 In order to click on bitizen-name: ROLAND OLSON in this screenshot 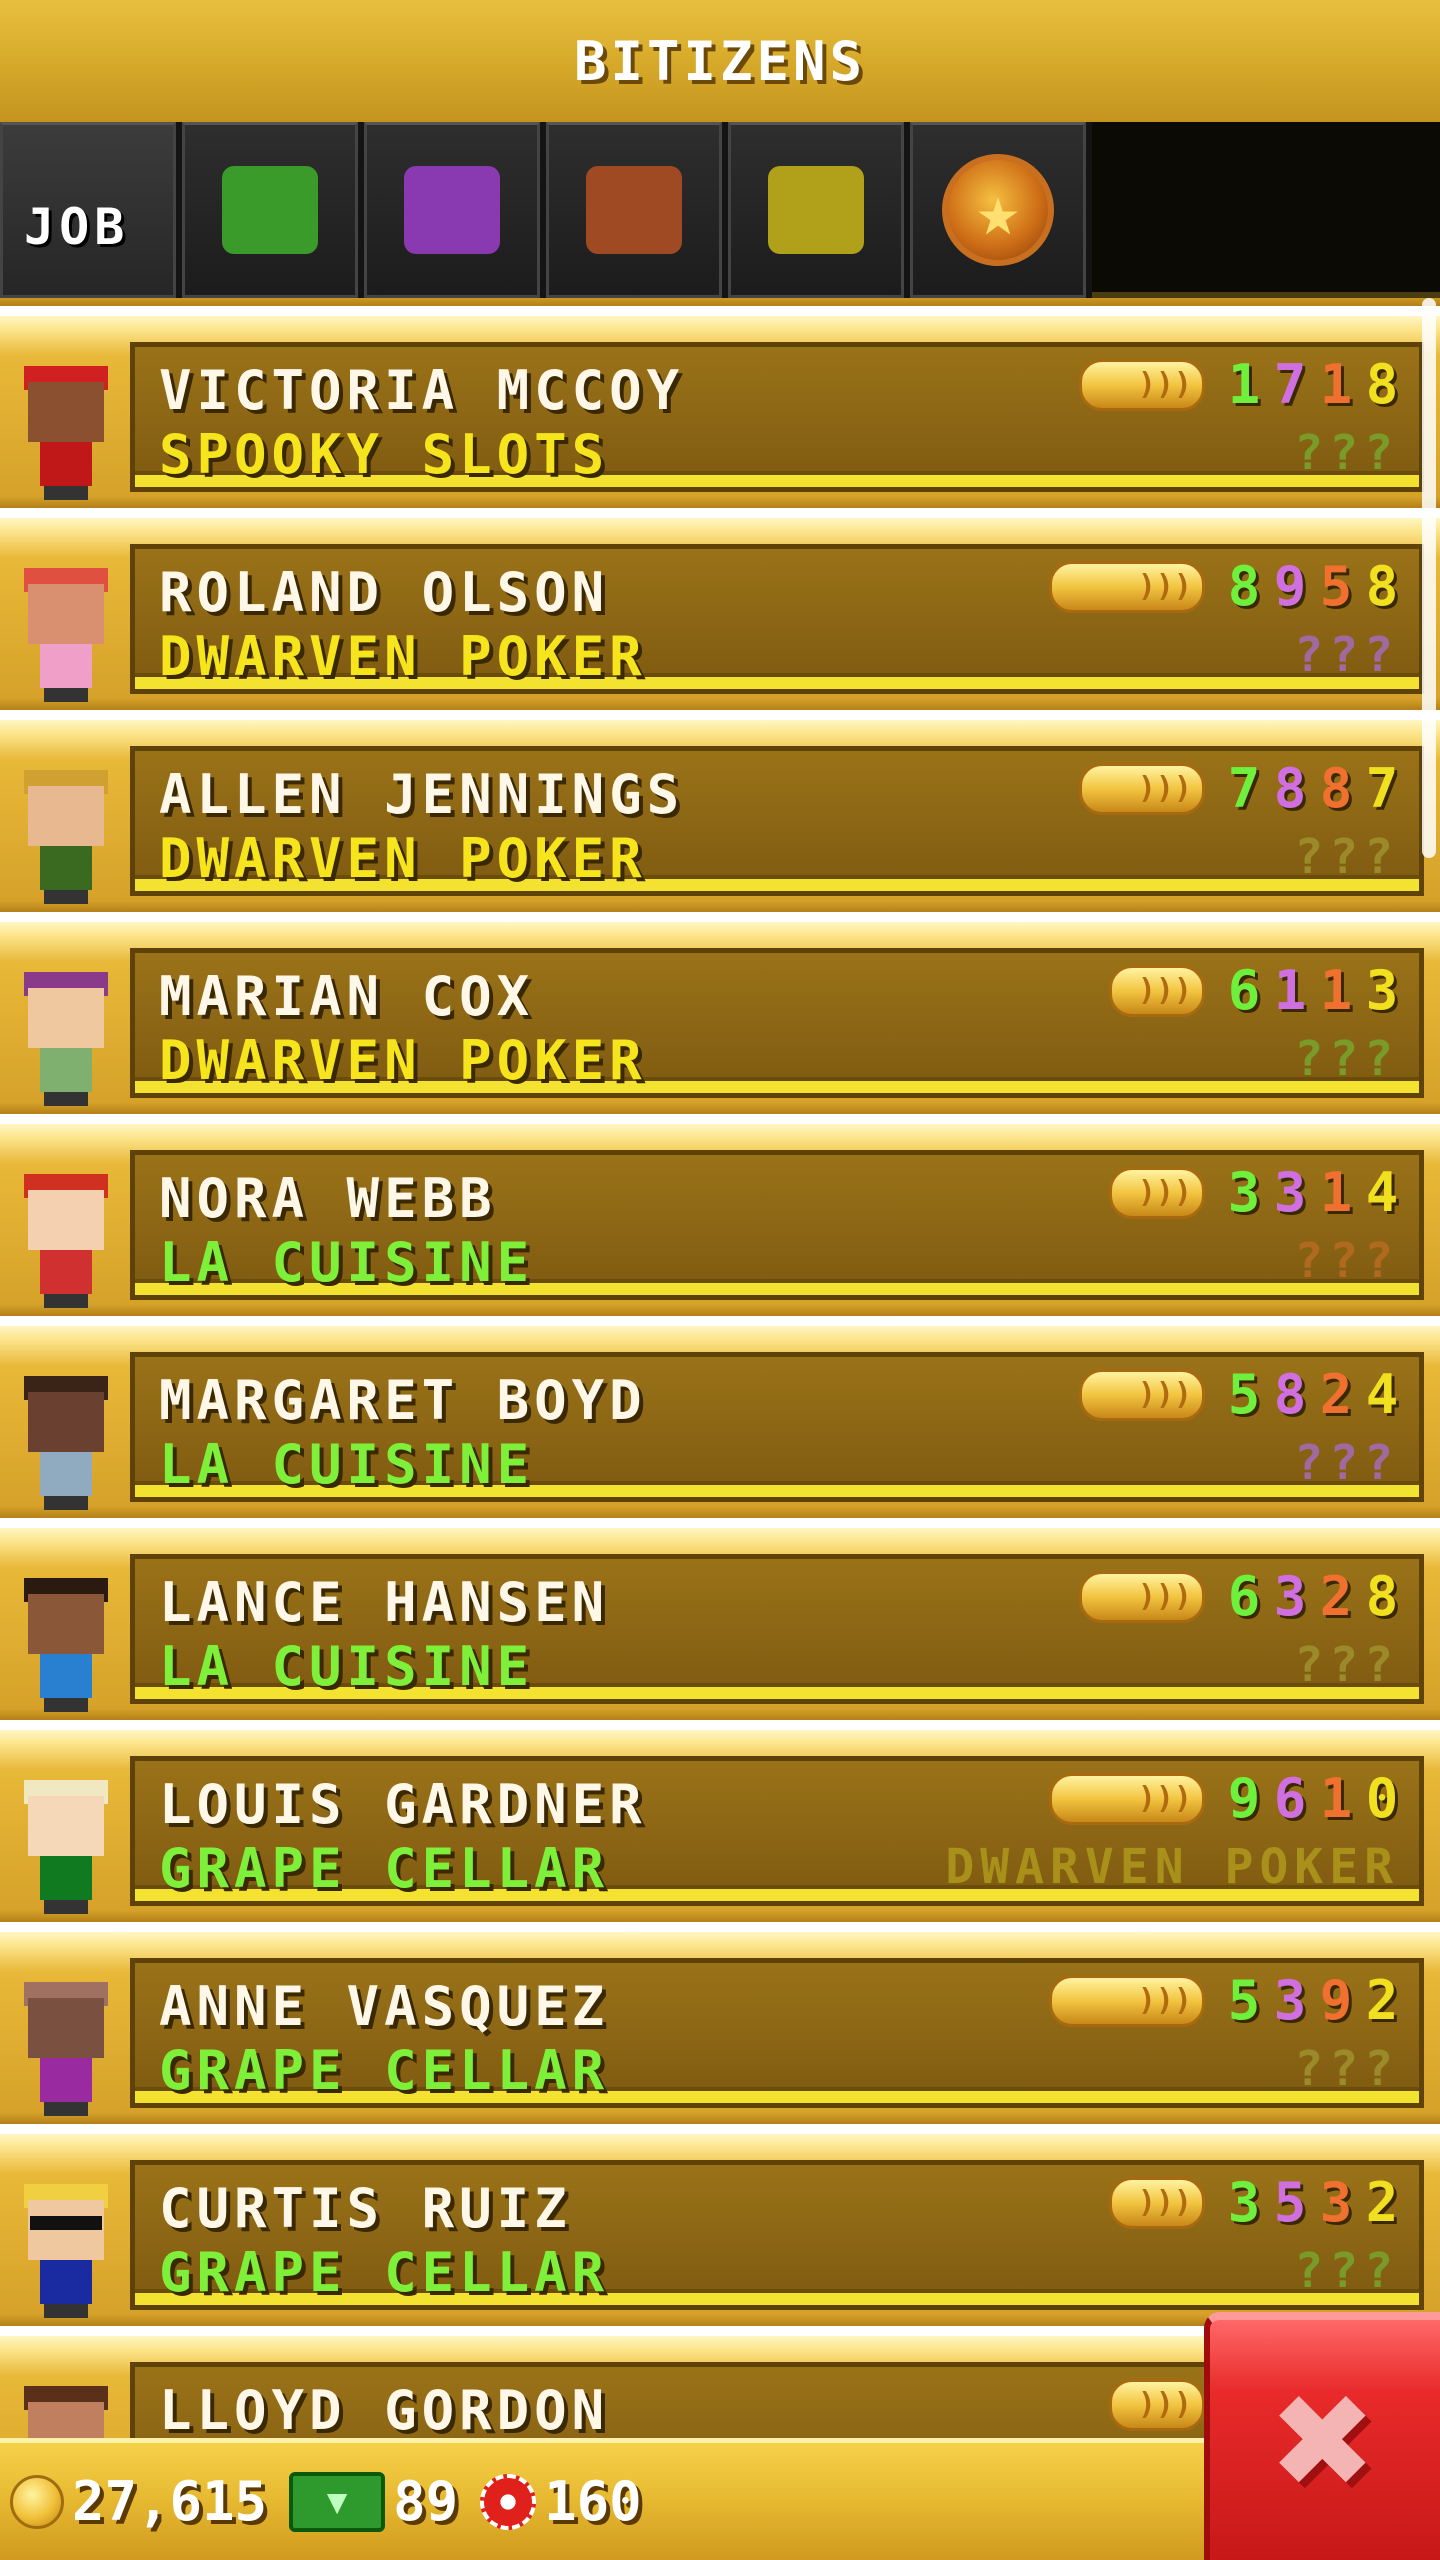, I will do `click(384, 592)`.